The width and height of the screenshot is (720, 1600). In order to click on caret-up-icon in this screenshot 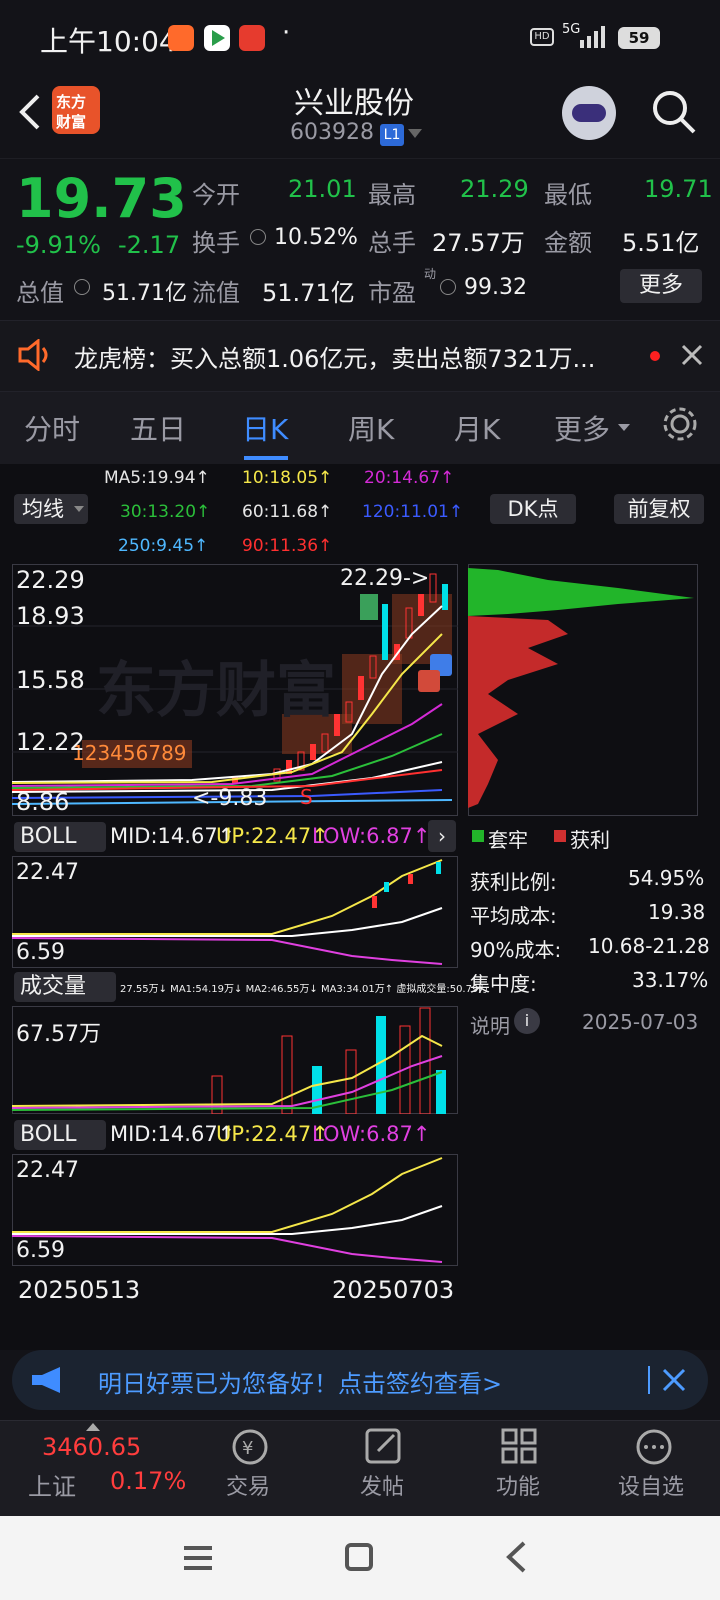, I will do `click(93, 1427)`.